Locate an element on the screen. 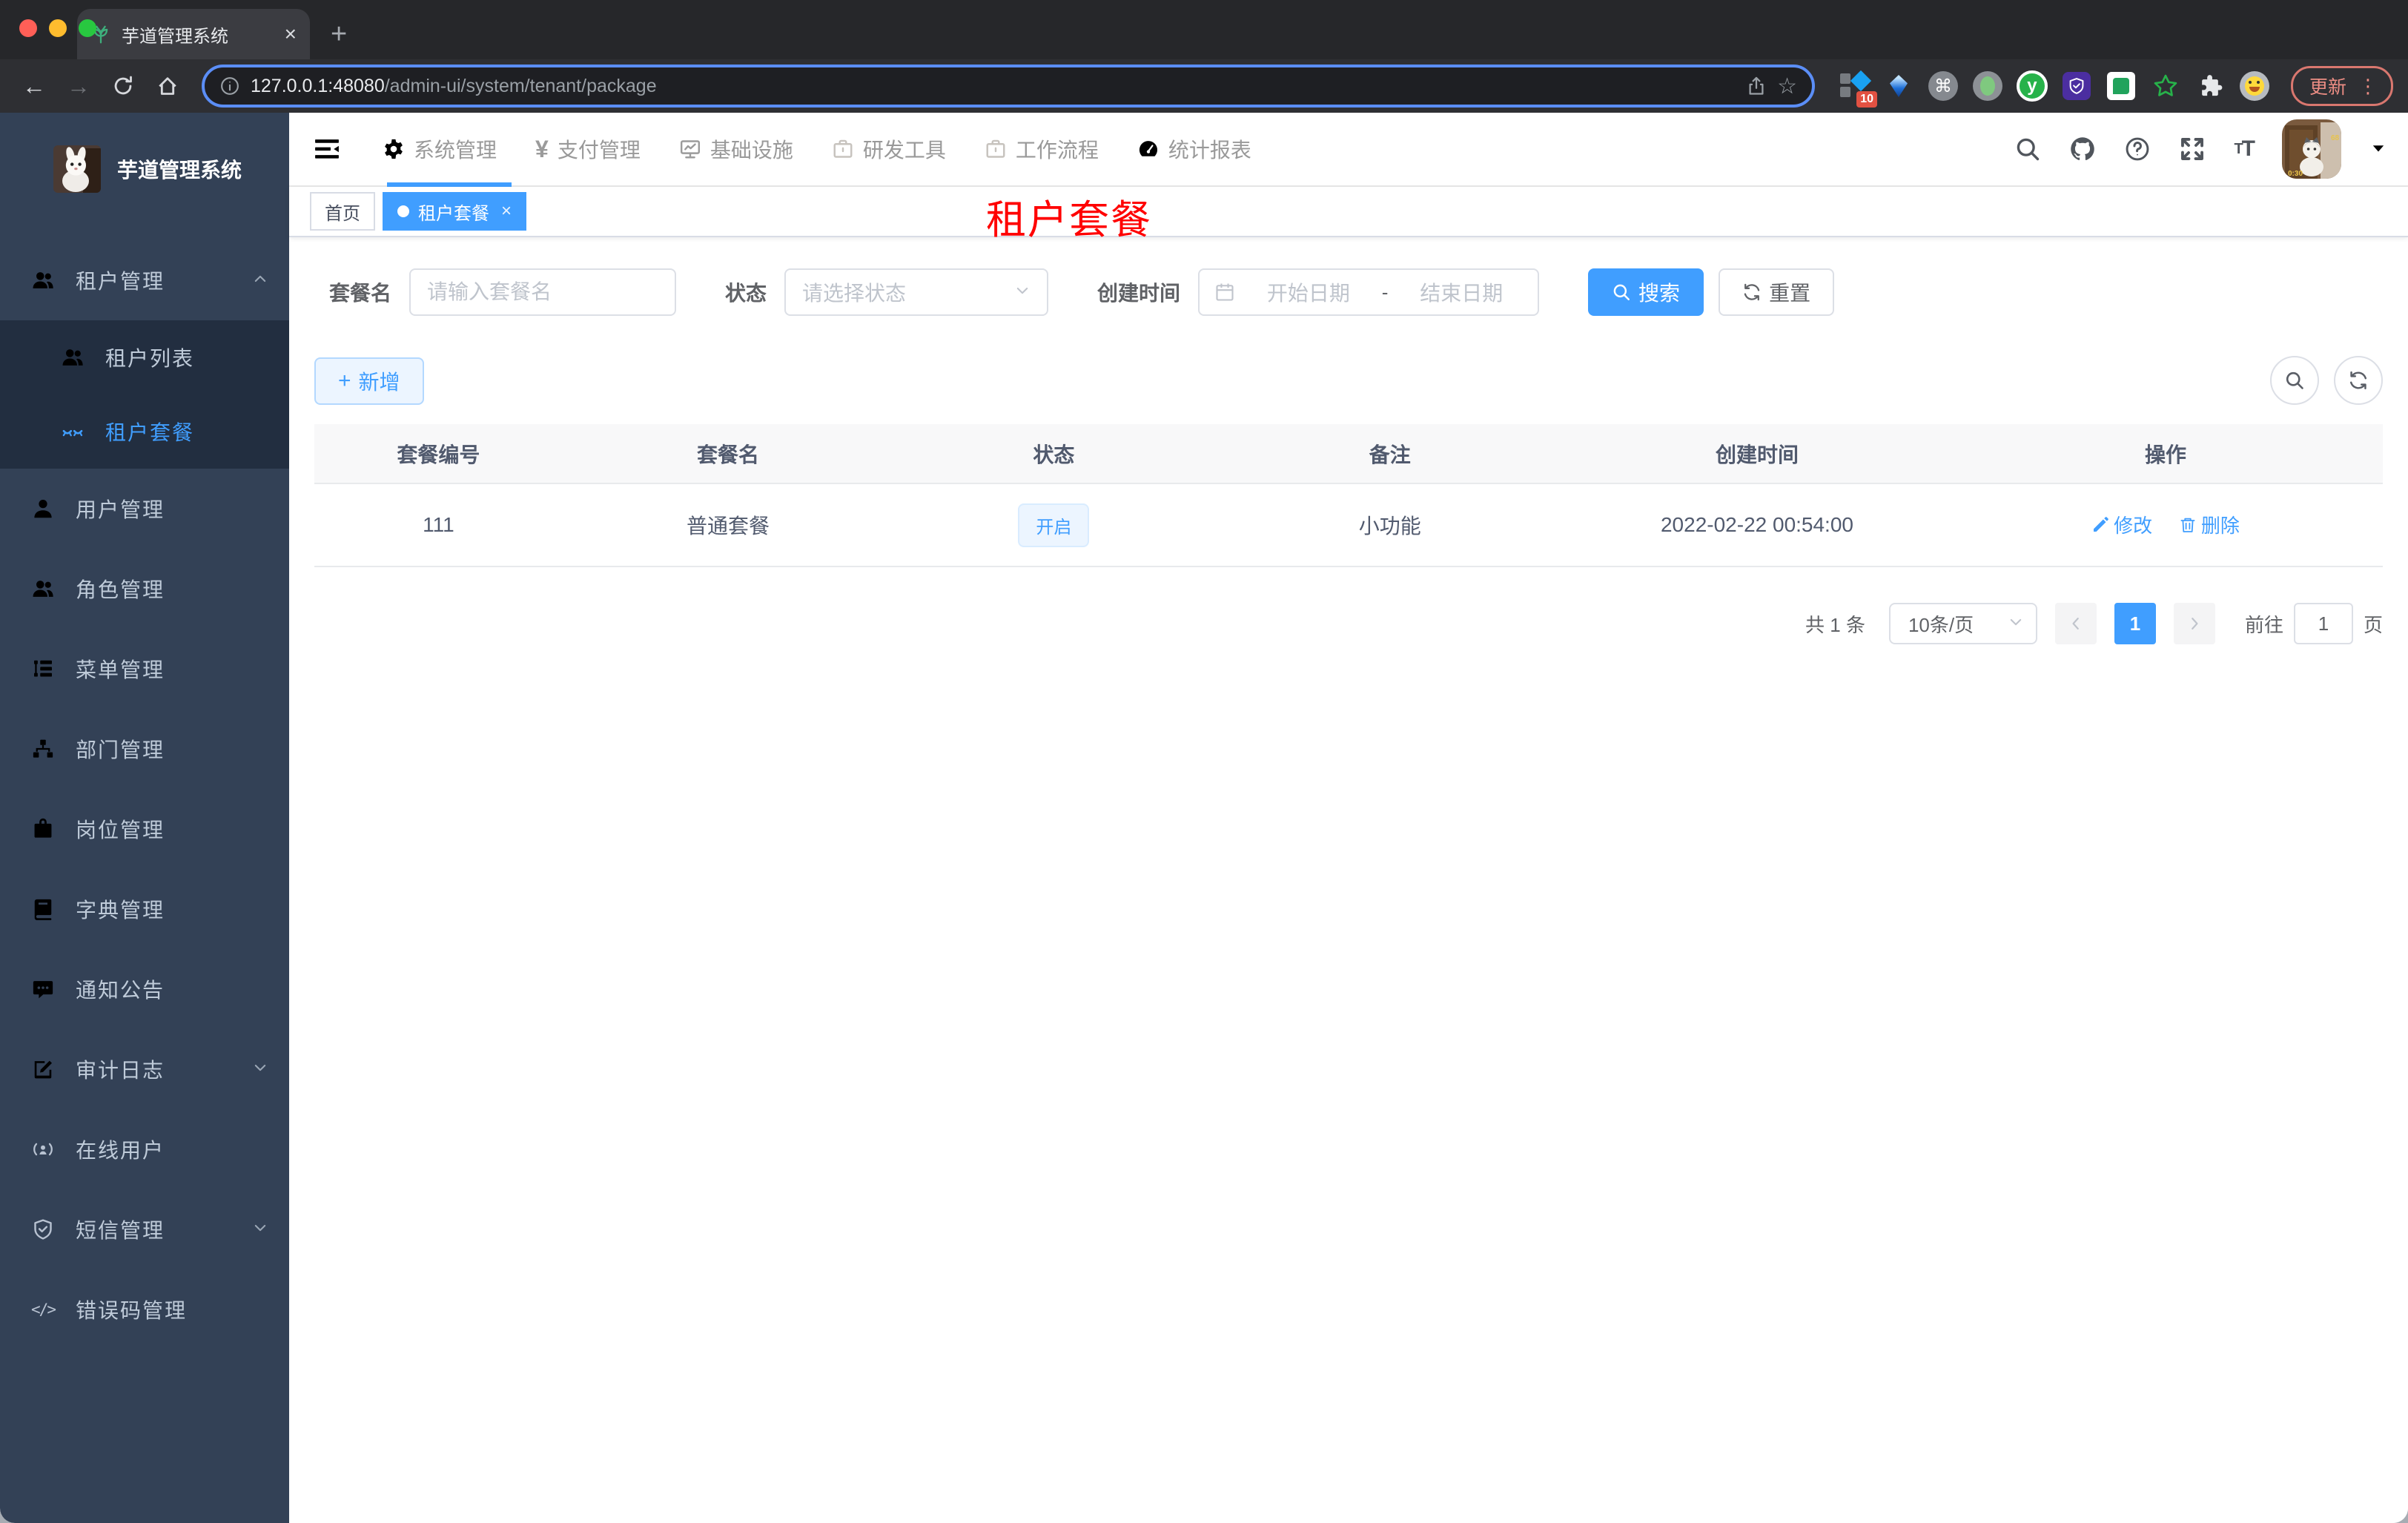  sidebar-item-dept-management: 部门管理 is located at coordinates (144, 749).